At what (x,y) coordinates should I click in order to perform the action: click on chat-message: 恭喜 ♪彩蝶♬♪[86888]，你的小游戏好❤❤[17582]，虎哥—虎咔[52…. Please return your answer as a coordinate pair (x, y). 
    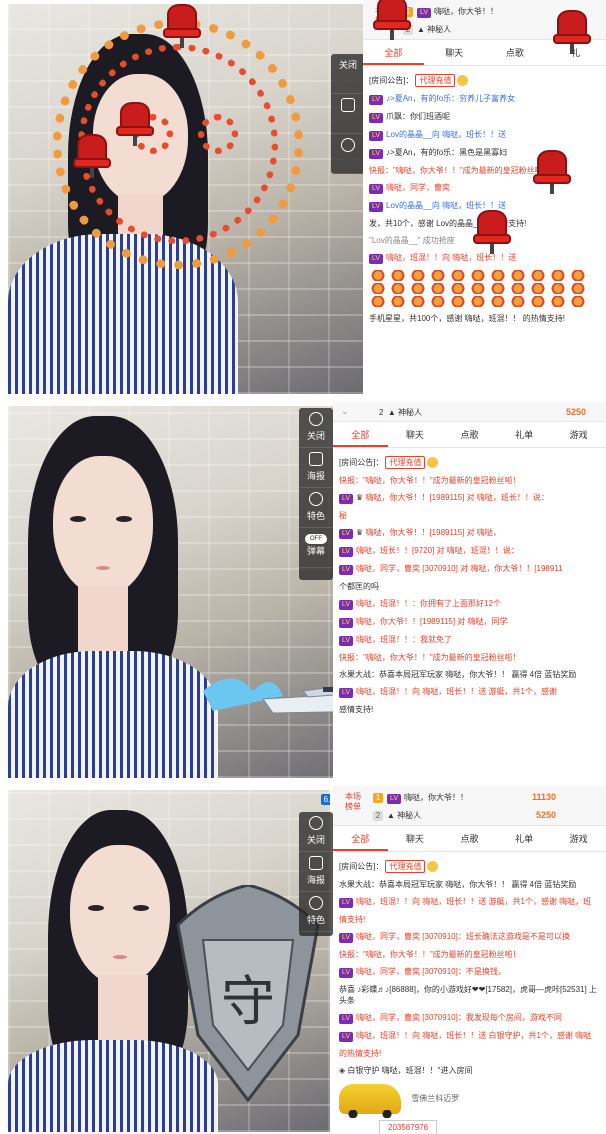
    Looking at the image, I should click on (468, 995).